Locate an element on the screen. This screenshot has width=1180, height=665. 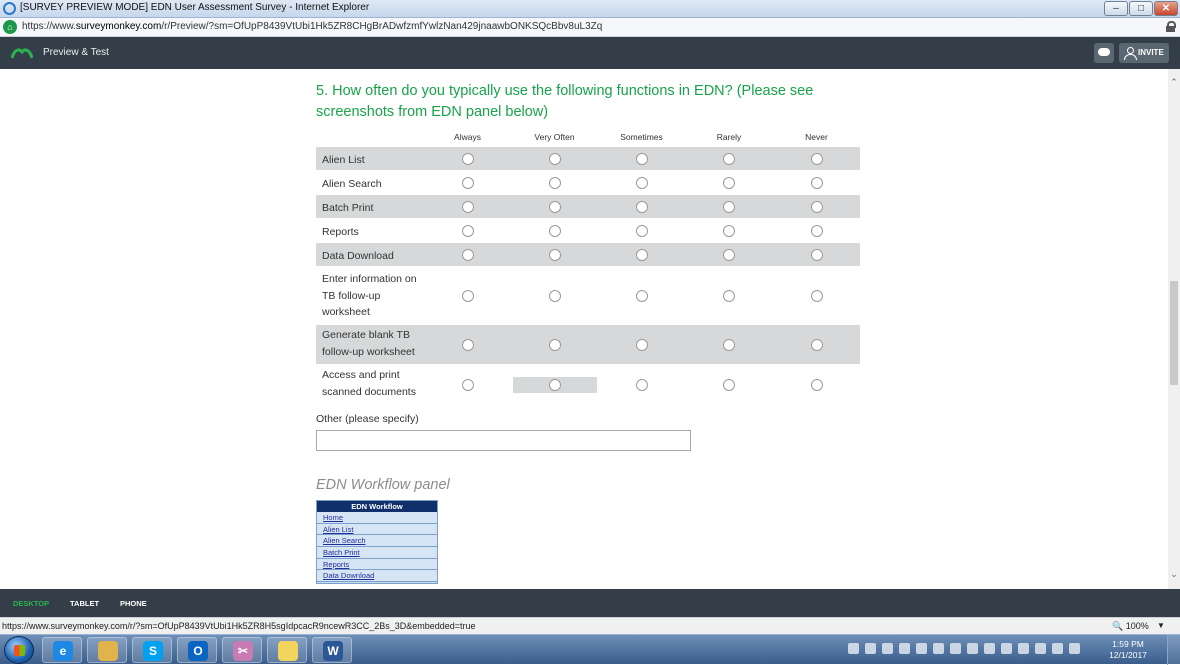
lock-tray-icon is located at coordinates (1023, 648).